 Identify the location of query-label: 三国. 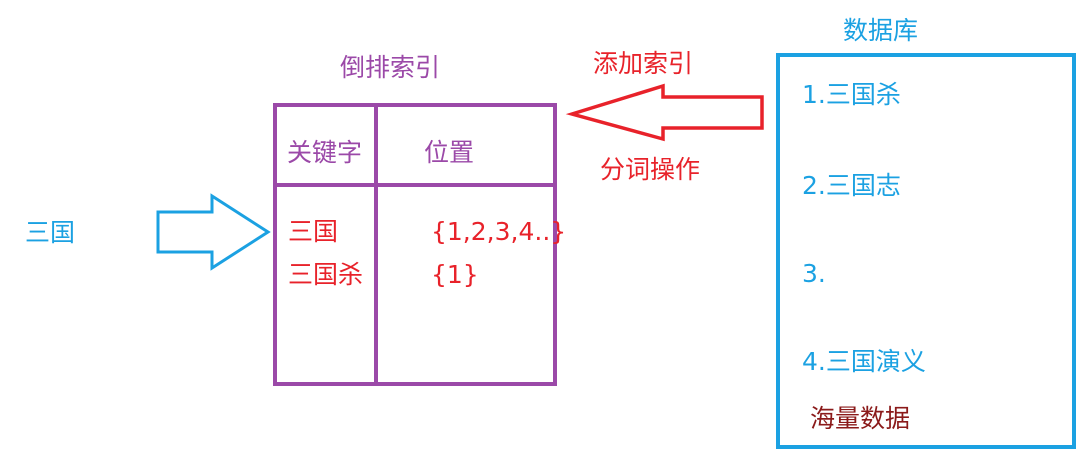
(50, 232).